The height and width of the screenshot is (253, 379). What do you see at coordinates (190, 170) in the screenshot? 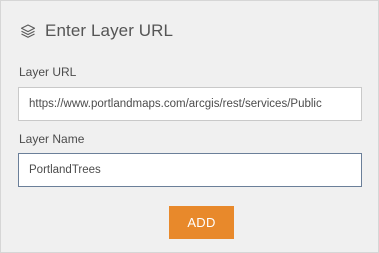
I see `layer-name-input` at bounding box center [190, 170].